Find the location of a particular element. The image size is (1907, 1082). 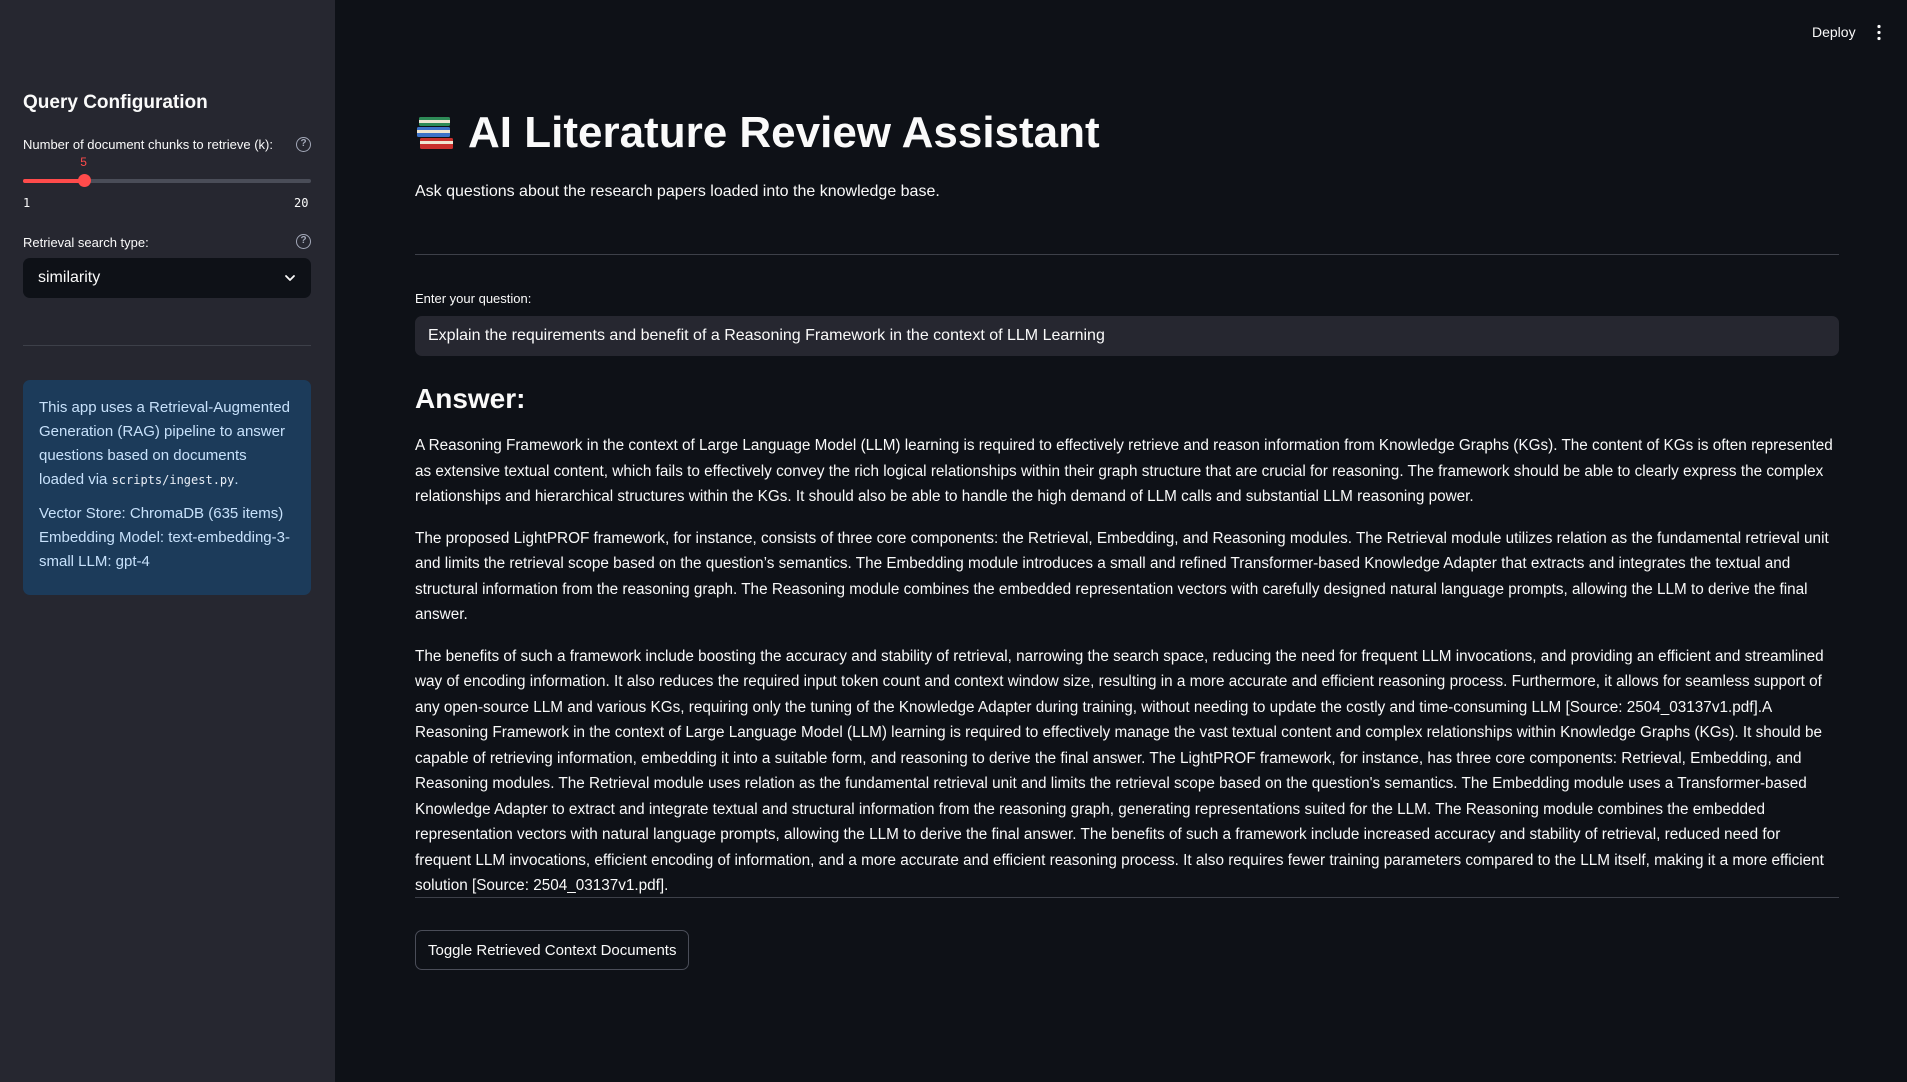

k-slider-thumb is located at coordinates (84, 180).